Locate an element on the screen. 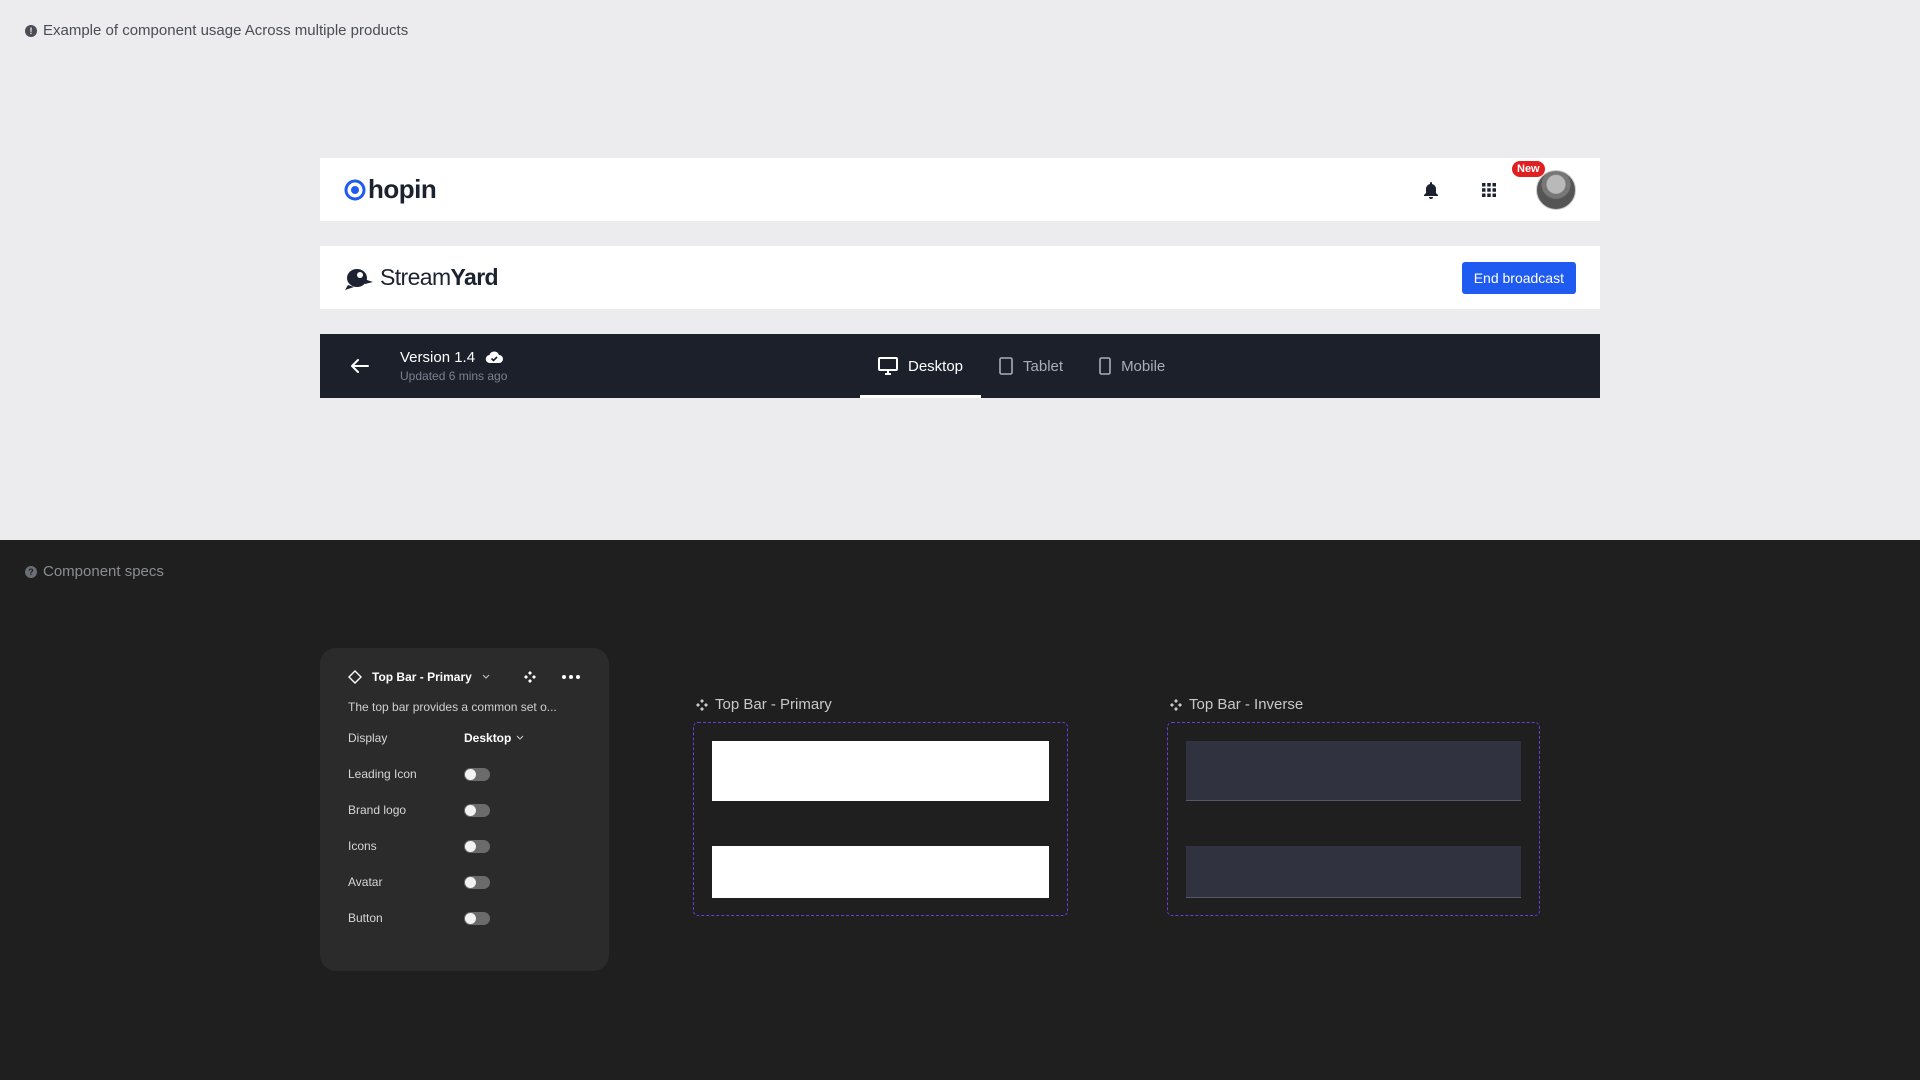 The image size is (1920, 1080). new-badge: New is located at coordinates (1528, 168).